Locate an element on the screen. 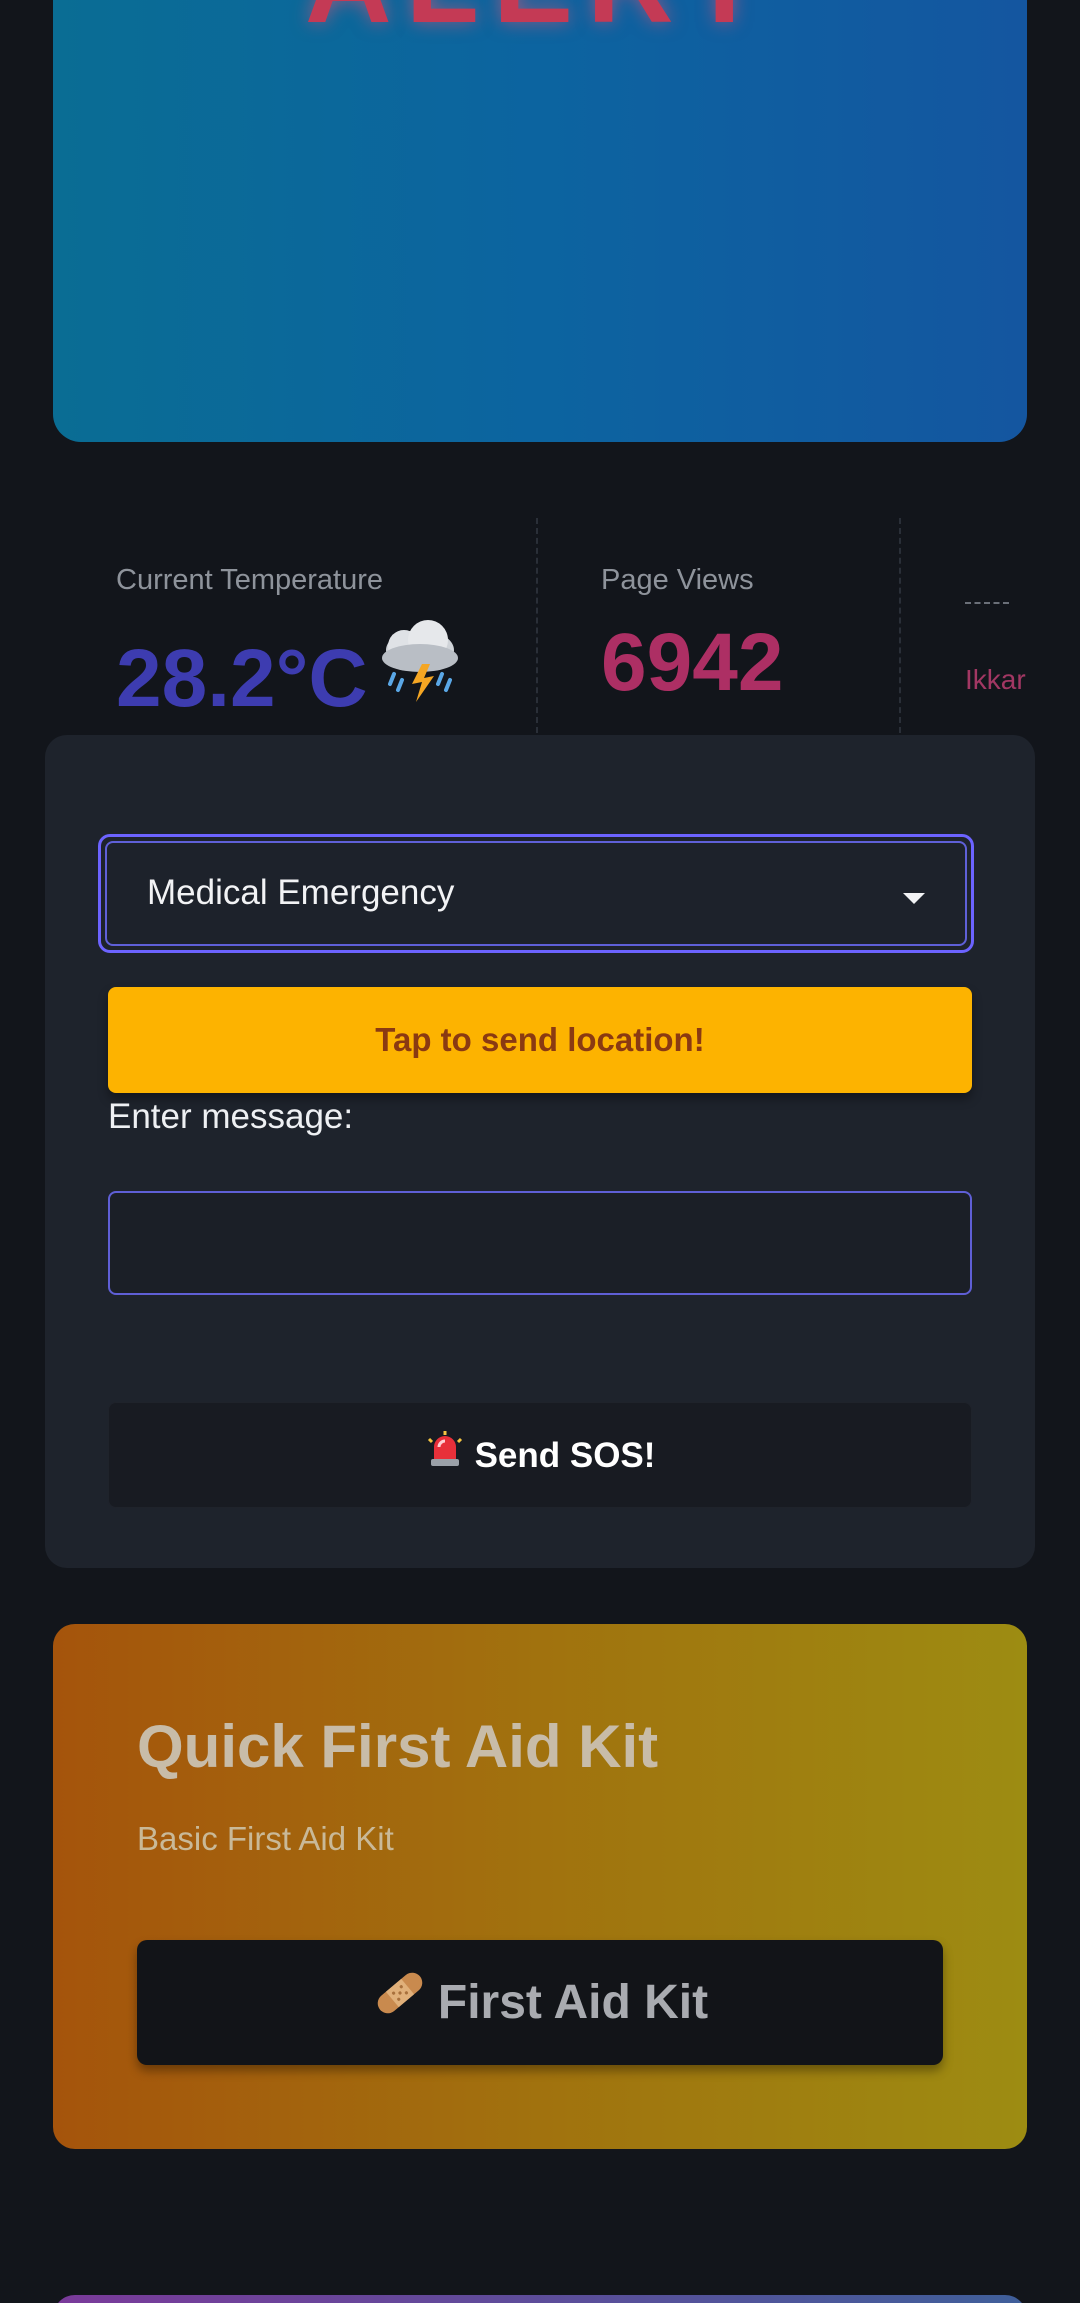 The image size is (1080, 2303). send-sos-button: Send SOS! is located at coordinates (540, 1455).